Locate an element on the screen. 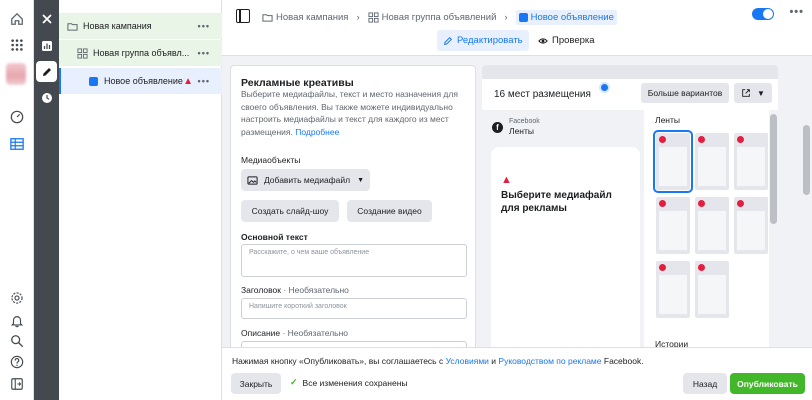  platform-name: Facebook is located at coordinates (524, 121).